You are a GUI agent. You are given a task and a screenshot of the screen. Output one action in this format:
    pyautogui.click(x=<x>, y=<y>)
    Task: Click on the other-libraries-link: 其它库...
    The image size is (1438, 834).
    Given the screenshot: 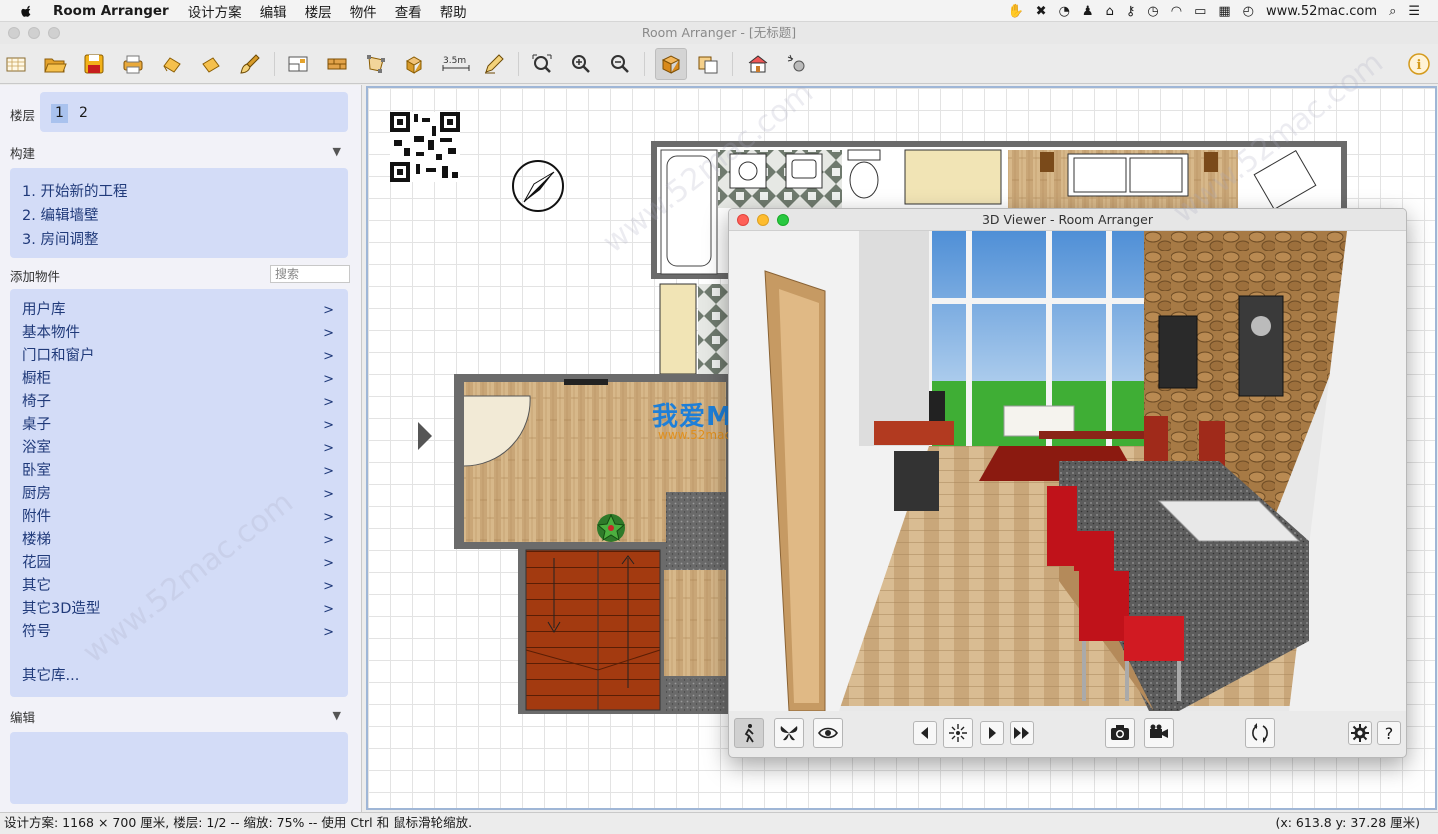 What is the action you would take?
    pyautogui.click(x=180, y=676)
    